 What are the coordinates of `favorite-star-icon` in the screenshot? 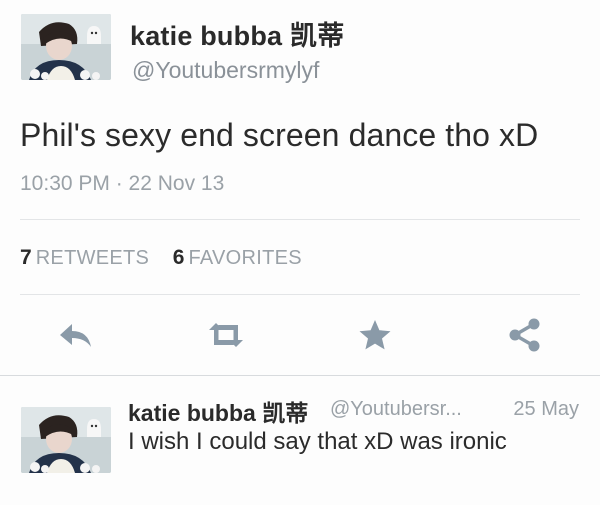 It's located at (375, 335).